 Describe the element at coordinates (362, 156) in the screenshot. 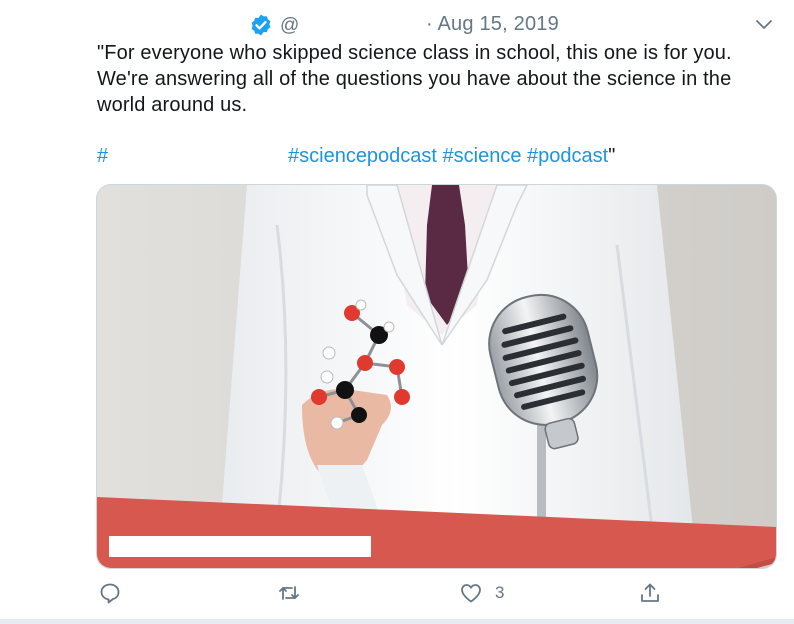

I see `hashtag-sciencepodcast: #sciencepodcast` at that location.